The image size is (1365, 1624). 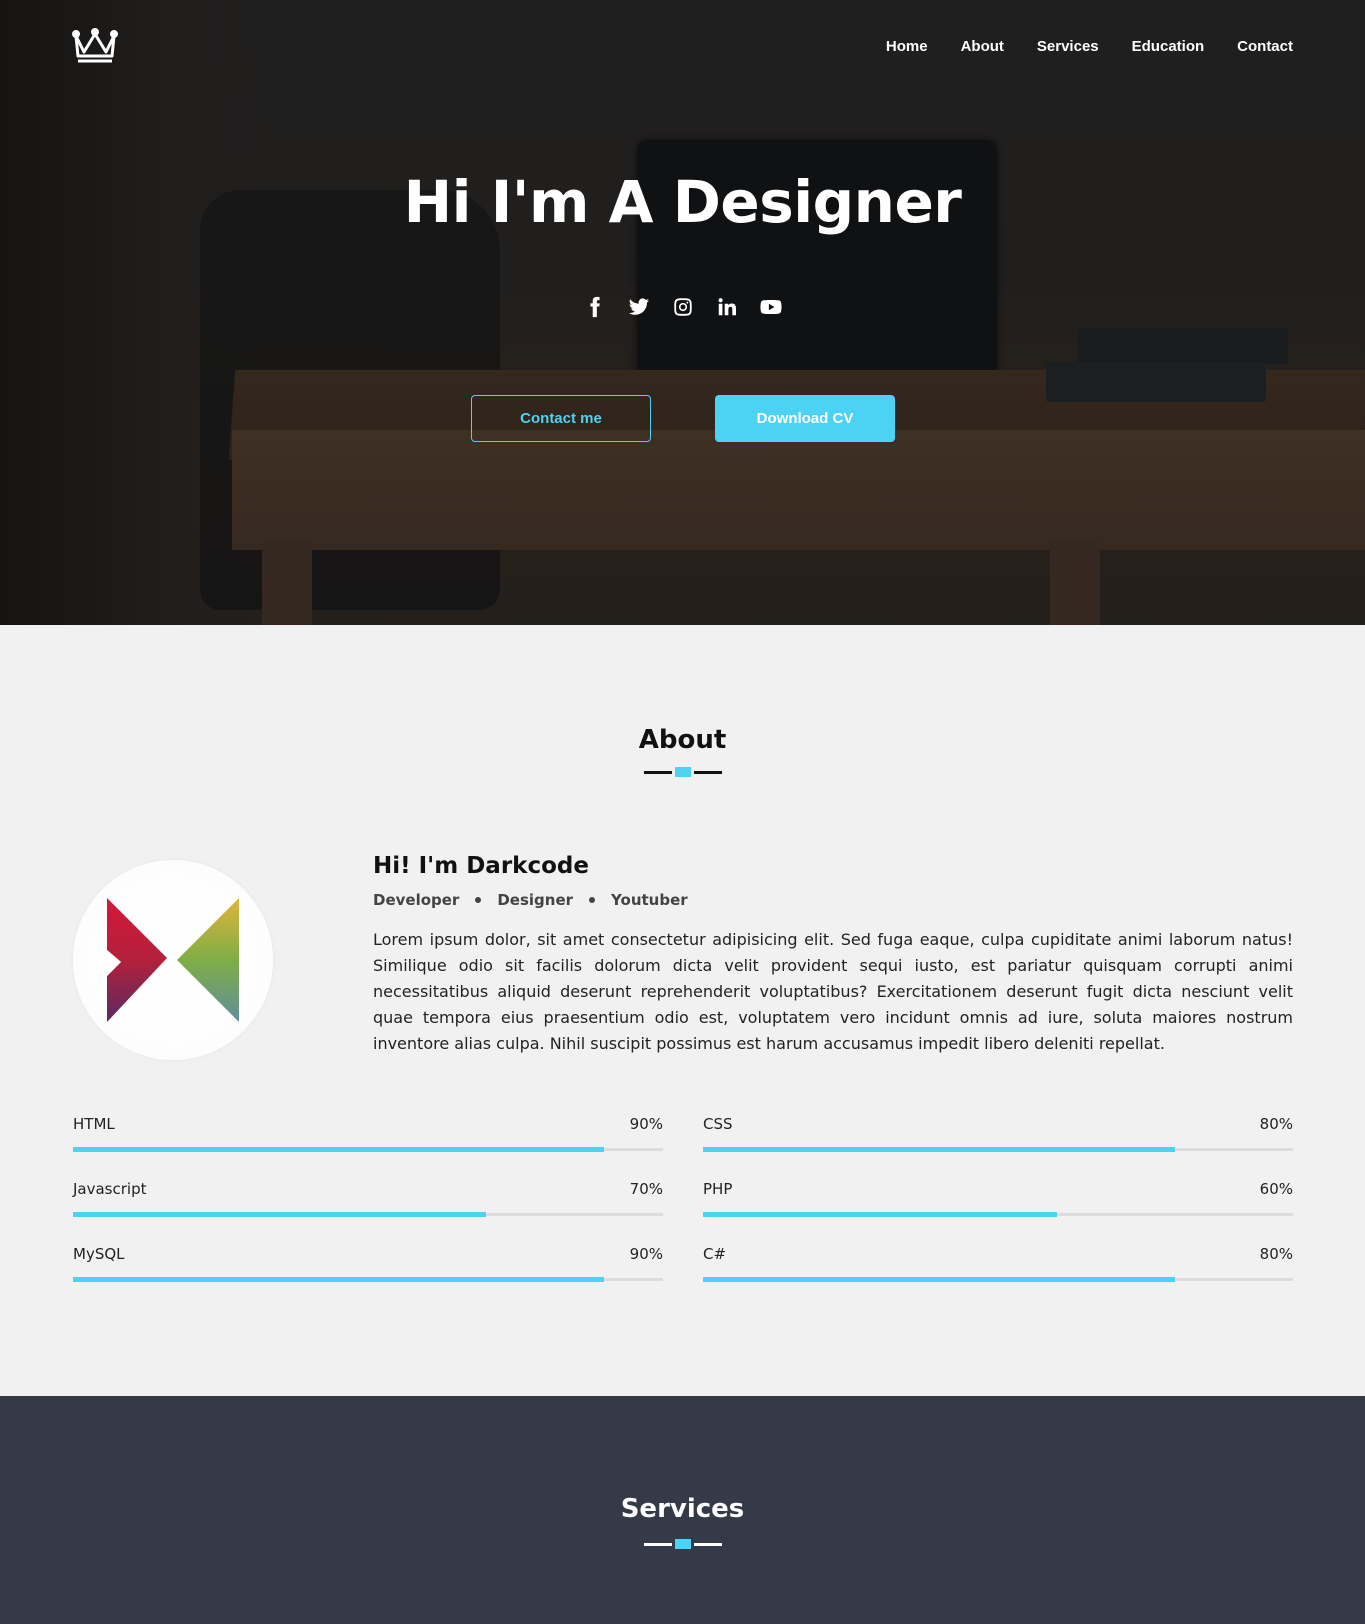 I want to click on about-name: Hi! I'm Darkcode, so click(x=481, y=866).